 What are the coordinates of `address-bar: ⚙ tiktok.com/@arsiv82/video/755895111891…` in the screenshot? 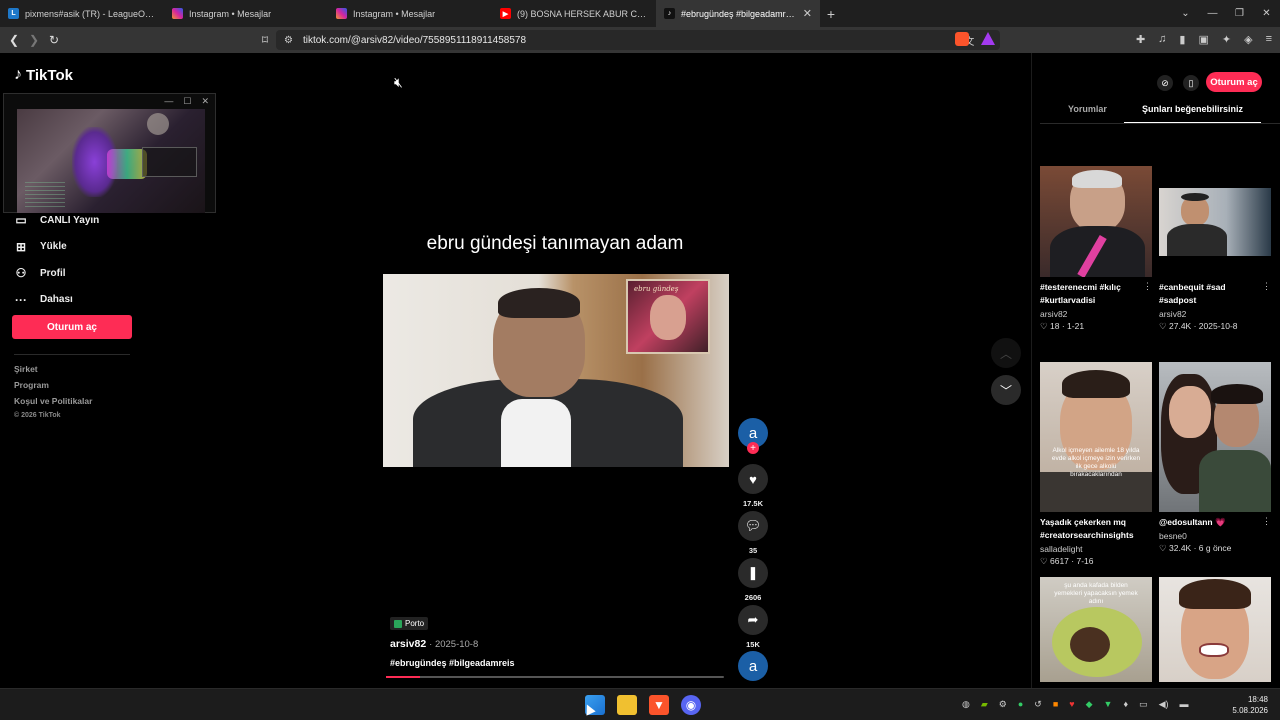 It's located at (638, 40).